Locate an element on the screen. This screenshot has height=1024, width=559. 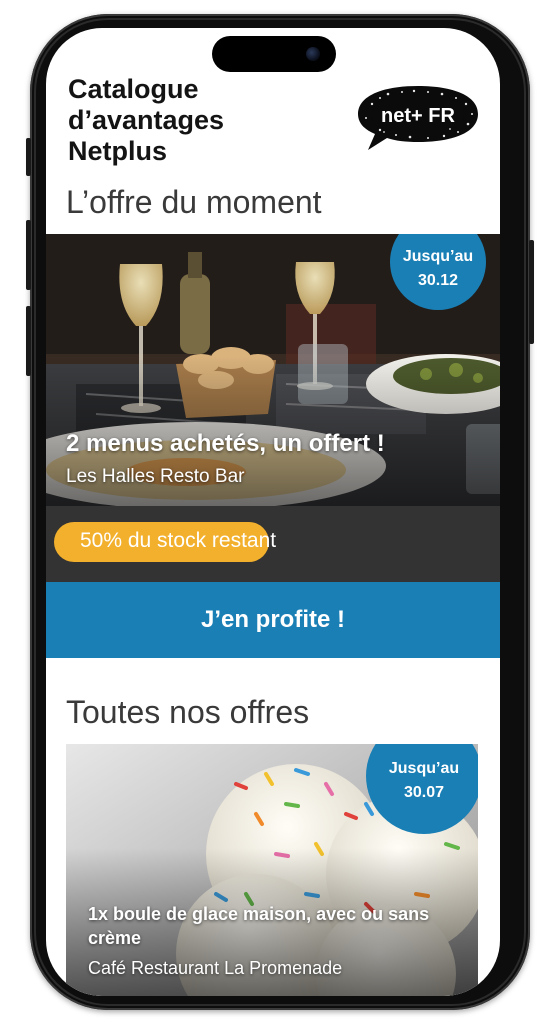
netplus-fr-logo: net+ FR is located at coordinates (418, 118).